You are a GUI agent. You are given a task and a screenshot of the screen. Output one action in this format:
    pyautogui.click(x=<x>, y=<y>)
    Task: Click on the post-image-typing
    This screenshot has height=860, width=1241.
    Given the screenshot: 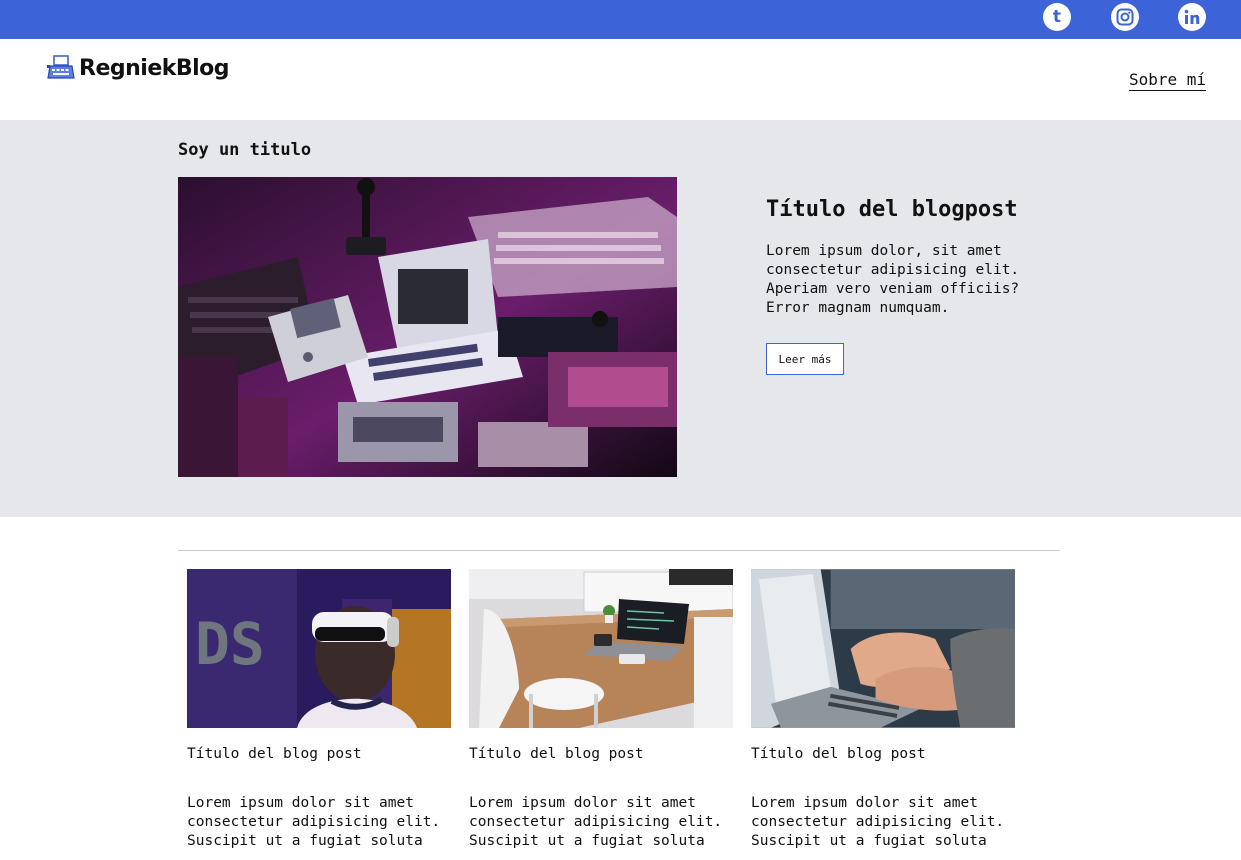 What is the action you would take?
    pyautogui.click(x=883, y=648)
    